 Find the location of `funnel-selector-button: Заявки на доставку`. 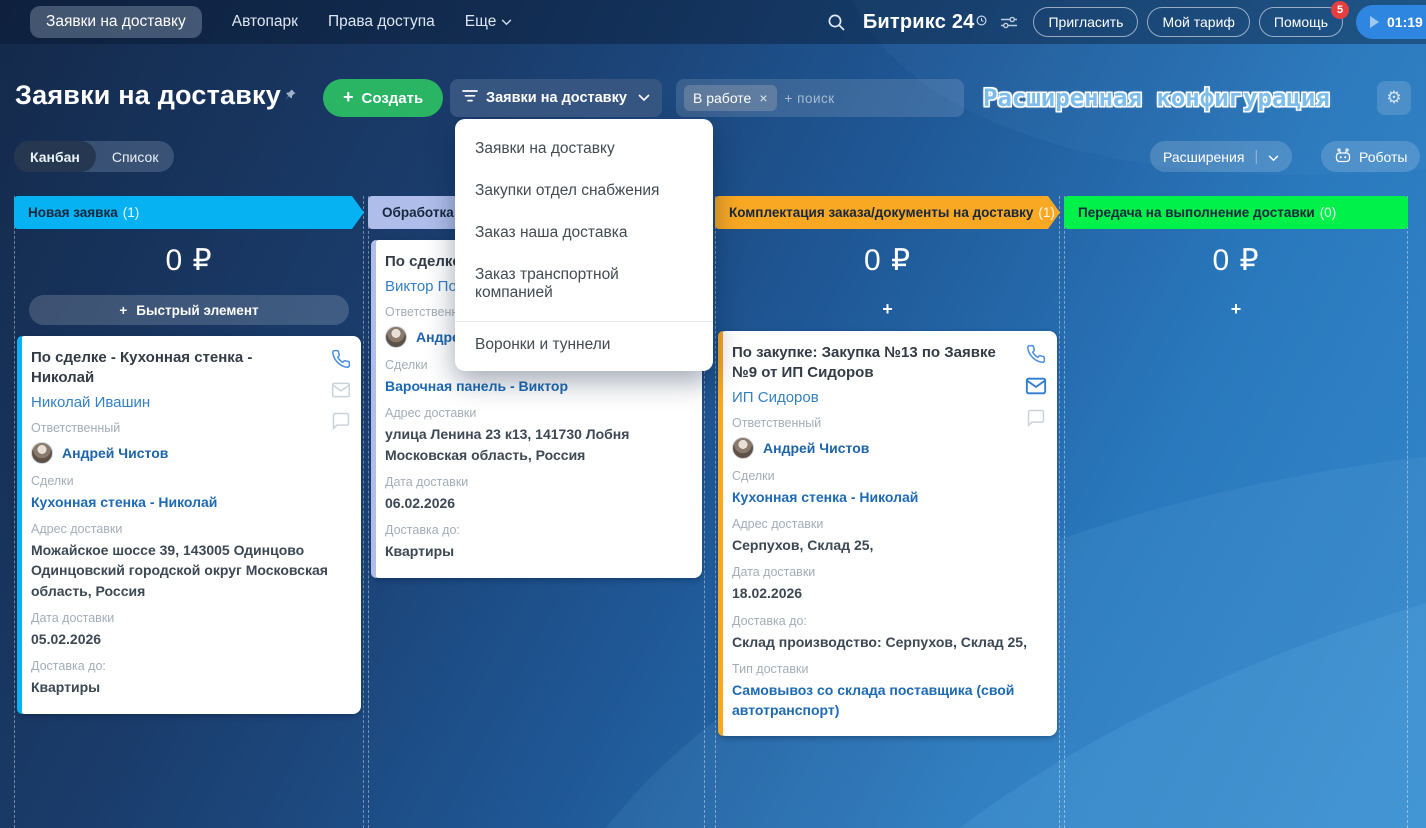

funnel-selector-button: Заявки на доставку is located at coordinates (556, 98).